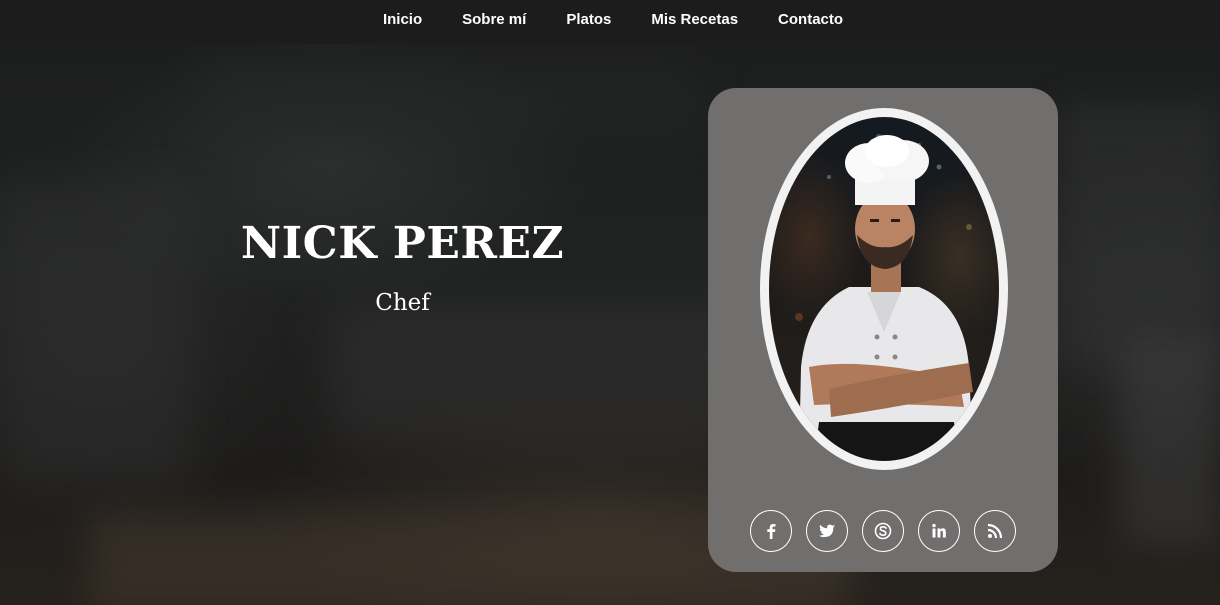  I want to click on nav-item-platos: Platos, so click(588, 19).